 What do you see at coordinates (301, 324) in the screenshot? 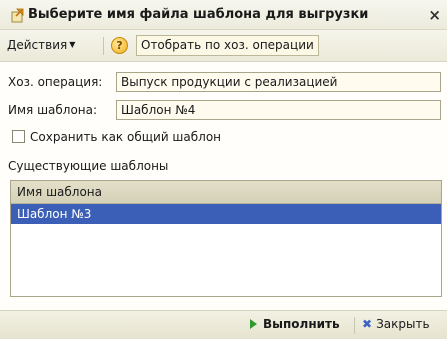
I see `run-button-label: Выполнить` at bounding box center [301, 324].